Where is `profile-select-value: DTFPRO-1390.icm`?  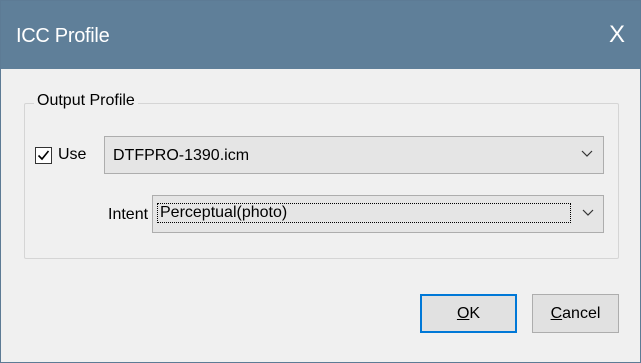
profile-select-value: DTFPRO-1390.icm is located at coordinates (181, 155).